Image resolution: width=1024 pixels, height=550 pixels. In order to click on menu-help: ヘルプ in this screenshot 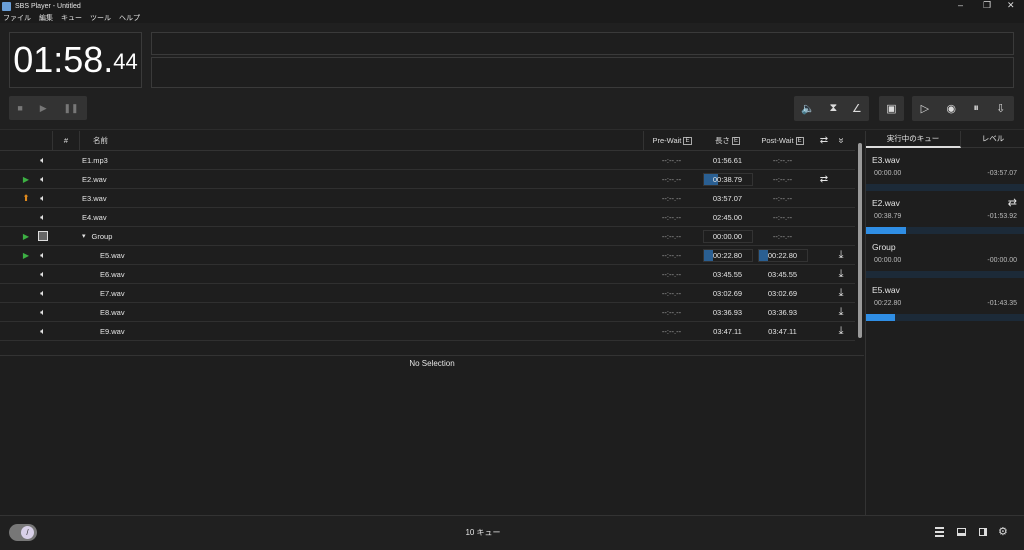, I will do `click(129, 18)`.